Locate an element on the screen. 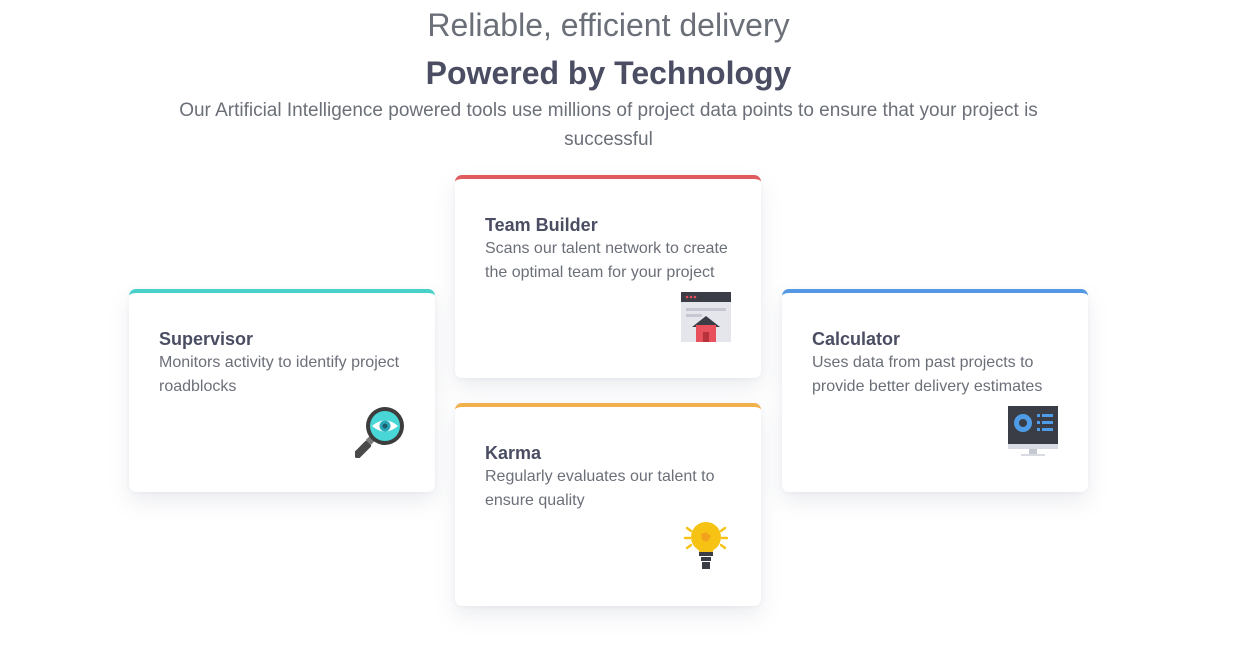 This screenshot has height=645, width=1235. card-title: Karma is located at coordinates (513, 453).